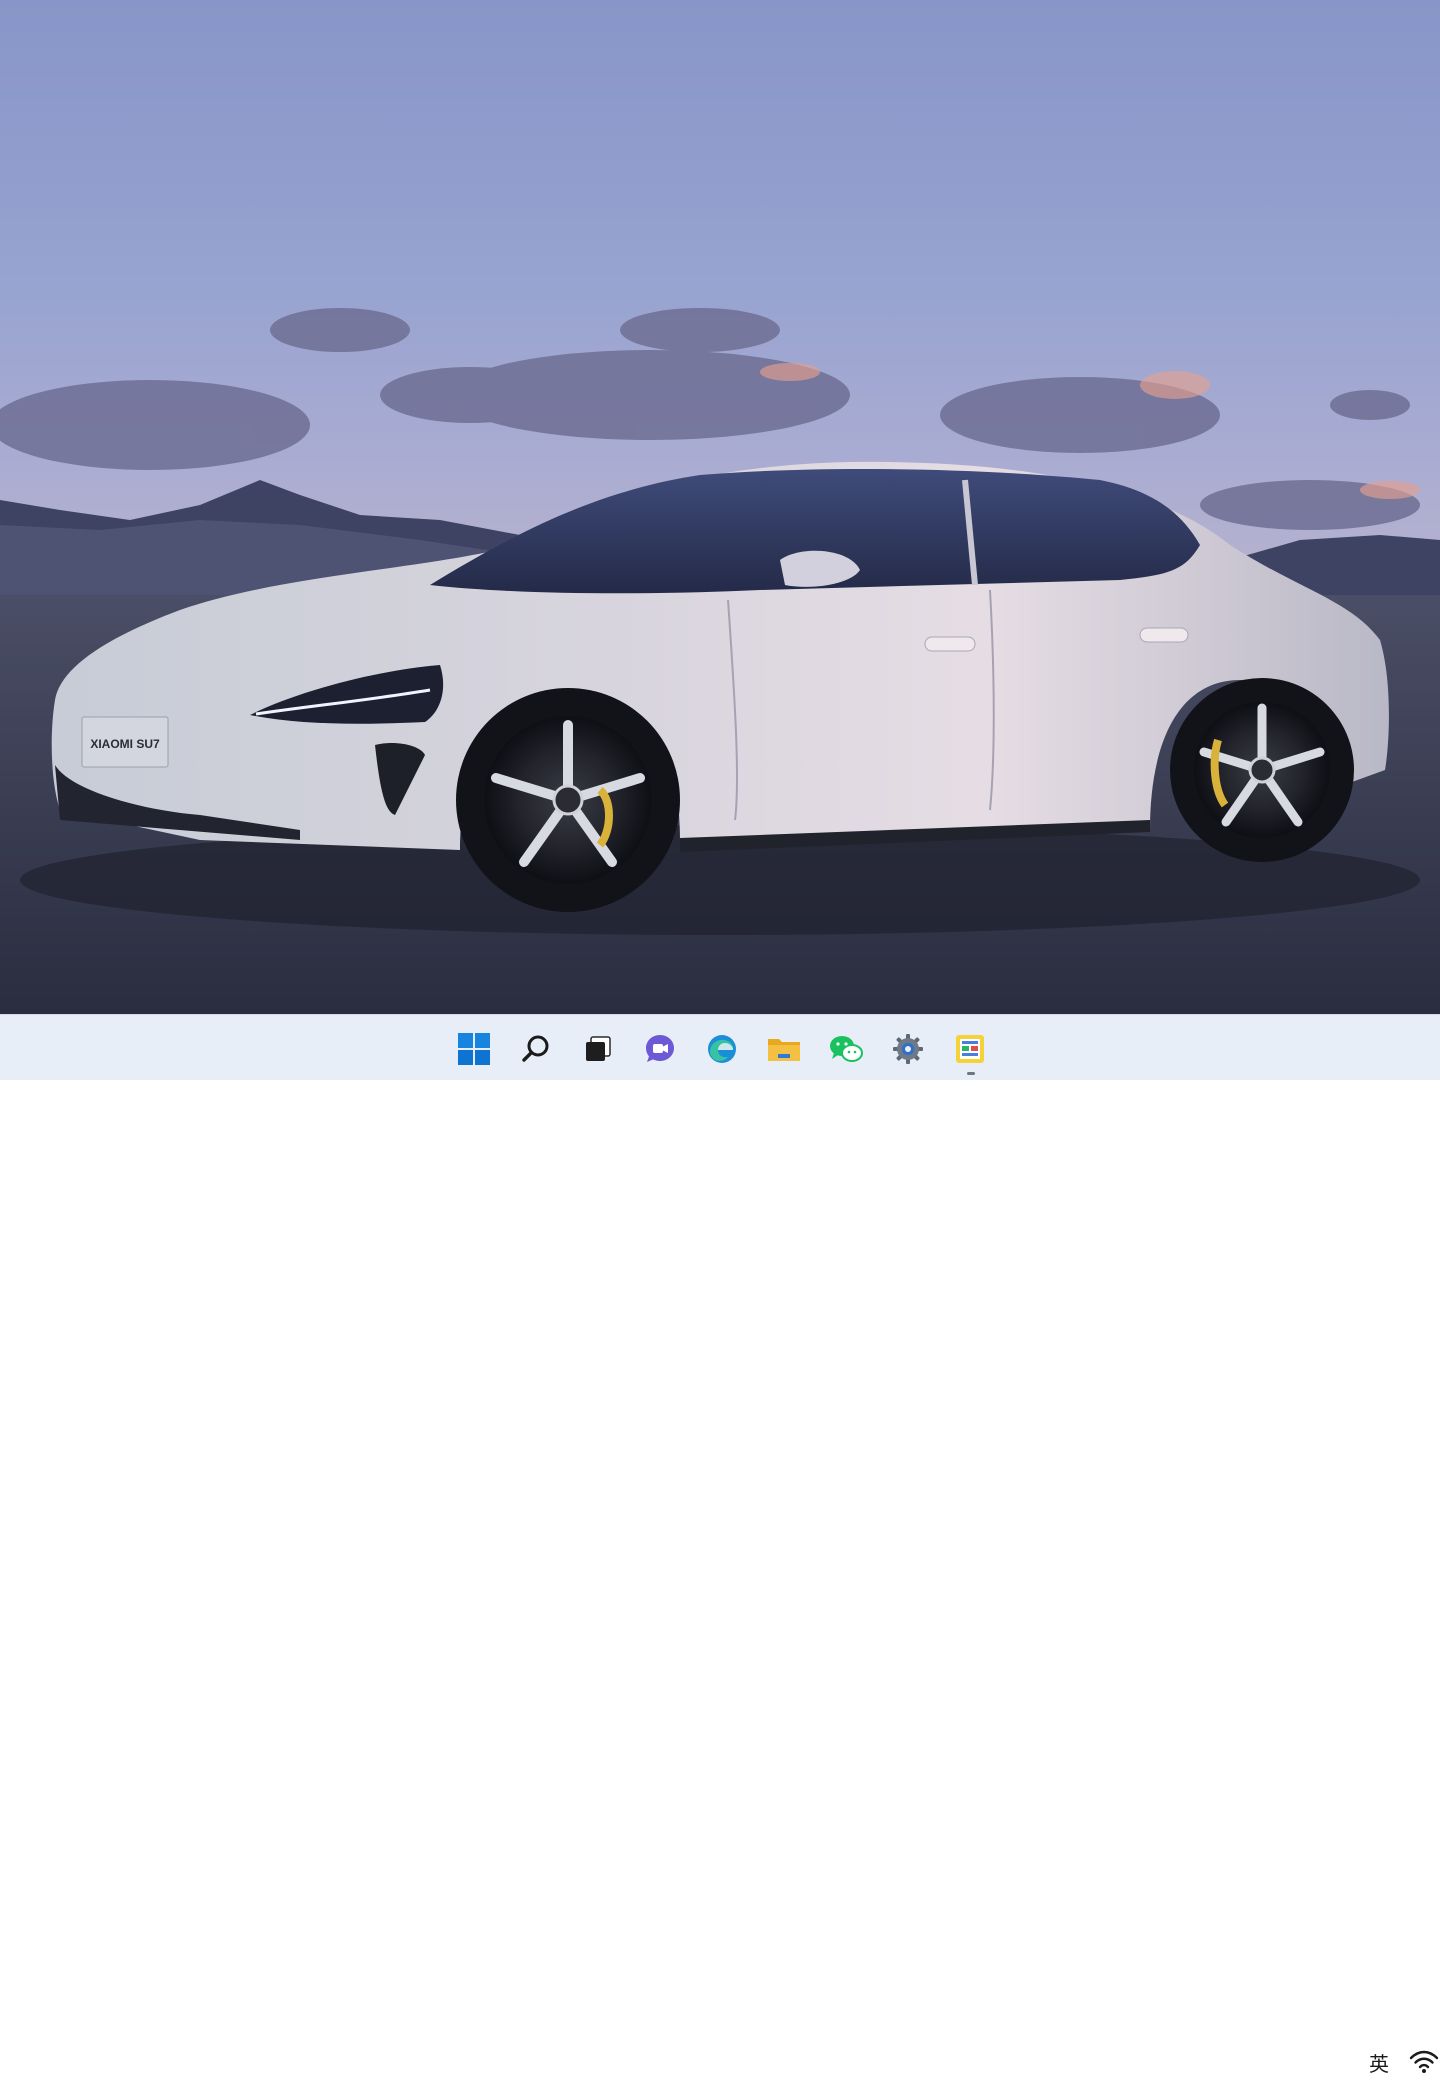  Describe the element at coordinates (971, 1073) in the screenshot. I see `active-indicator` at that location.